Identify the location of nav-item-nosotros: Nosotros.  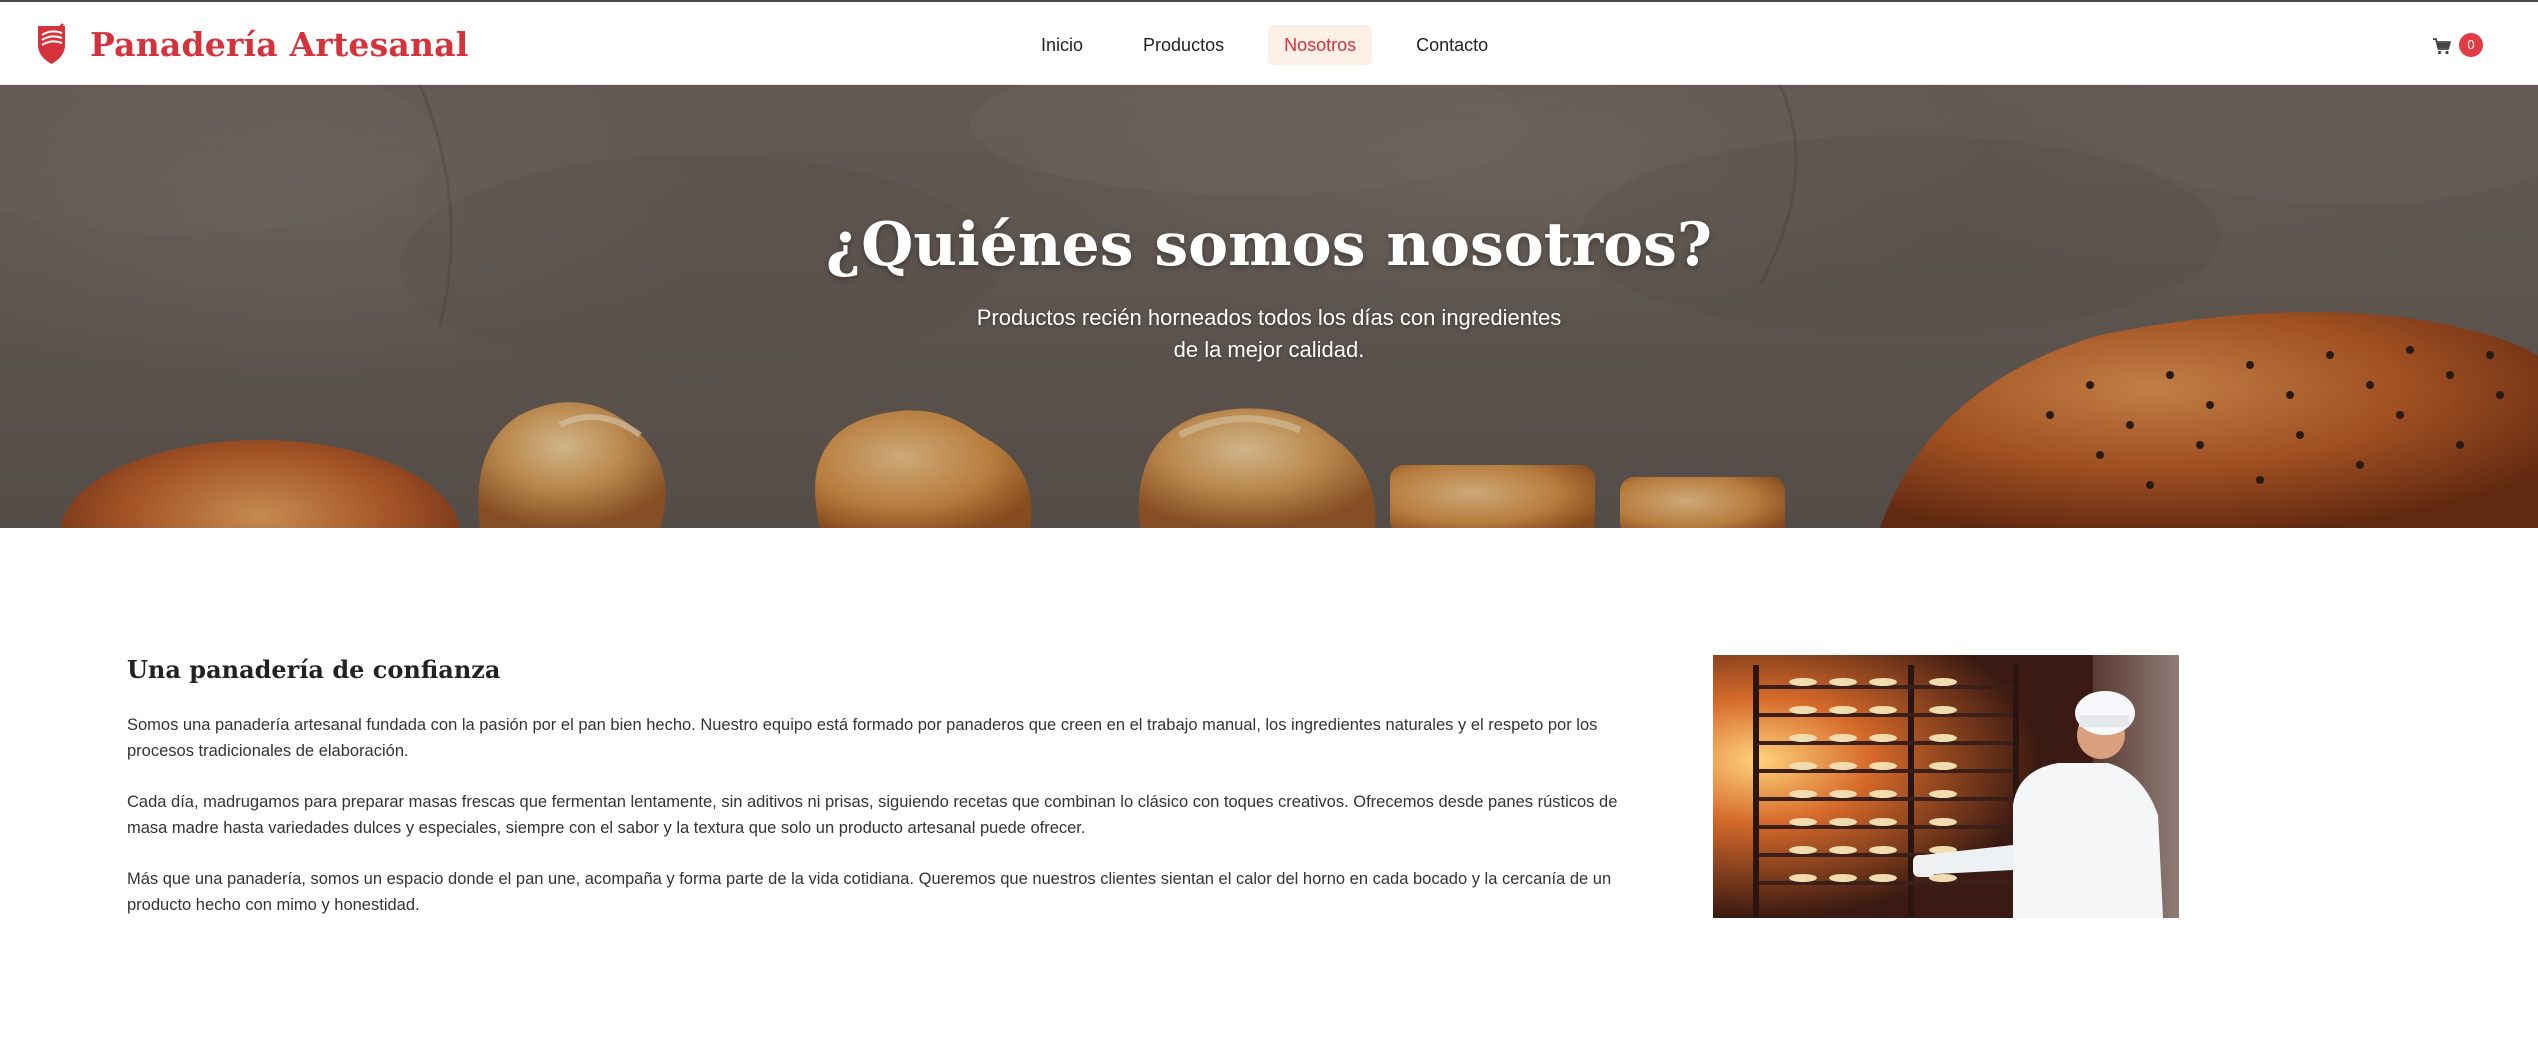
(1320, 45).